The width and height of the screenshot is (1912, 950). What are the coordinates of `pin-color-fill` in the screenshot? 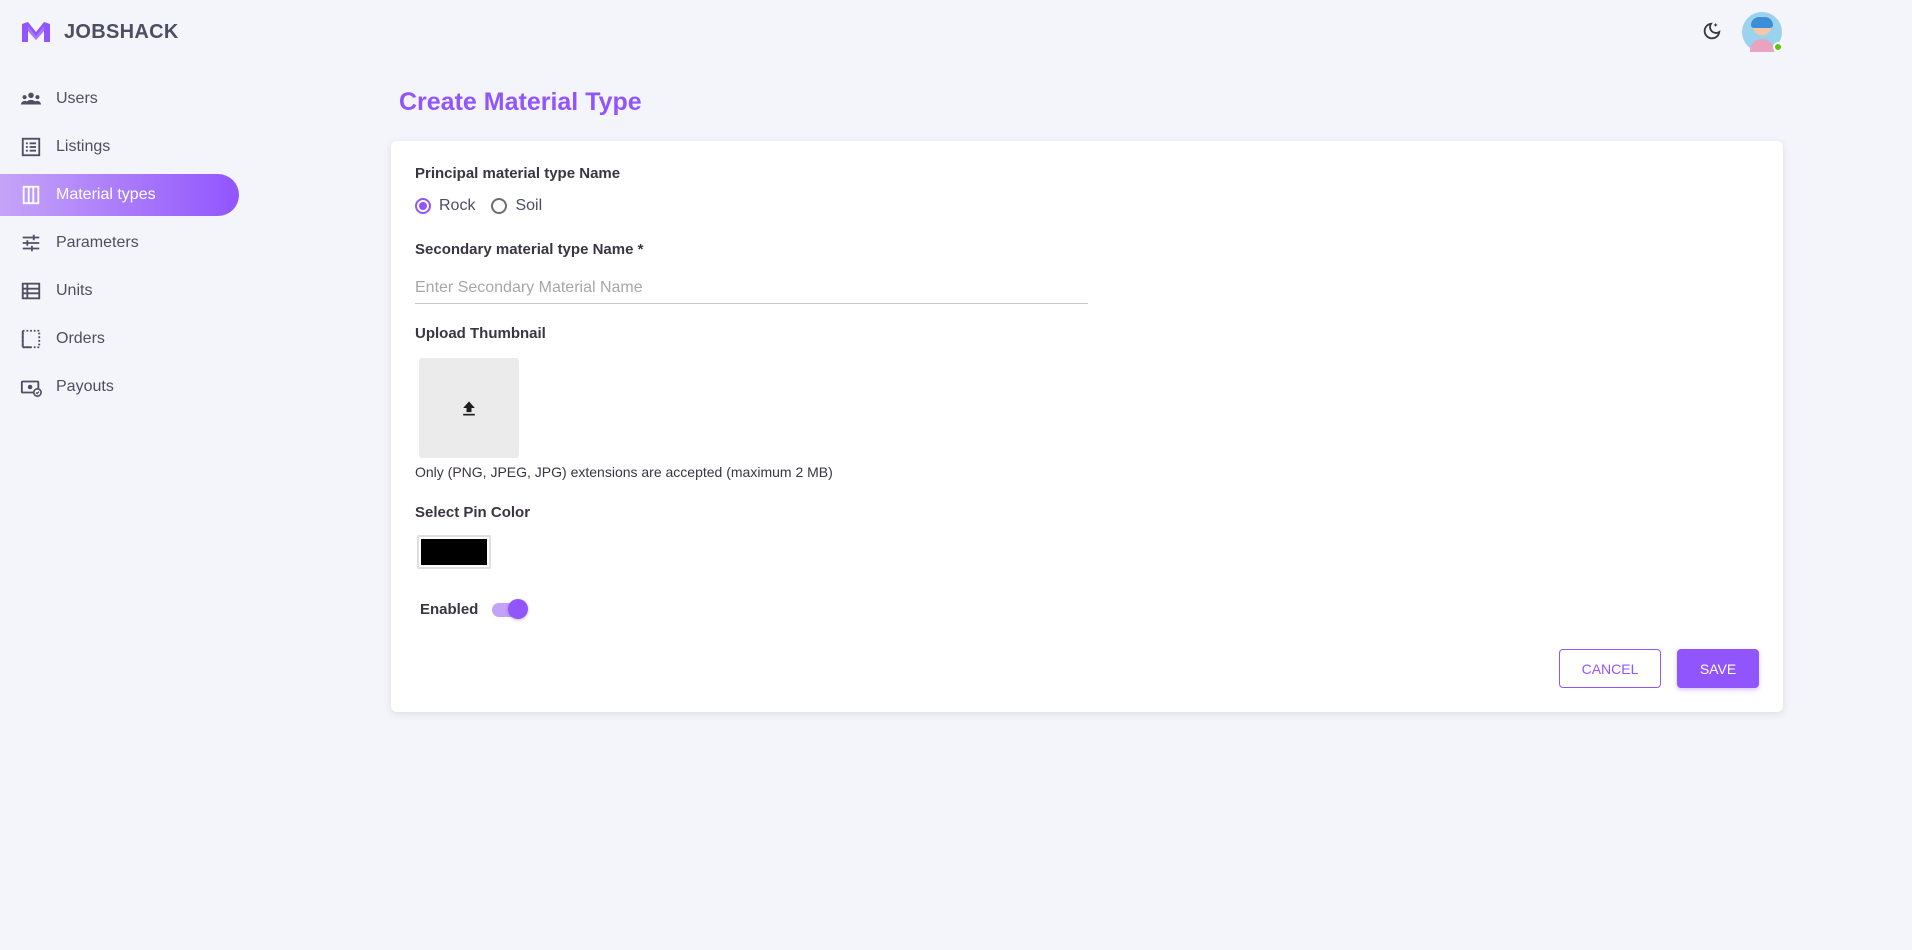 It's located at (454, 552).